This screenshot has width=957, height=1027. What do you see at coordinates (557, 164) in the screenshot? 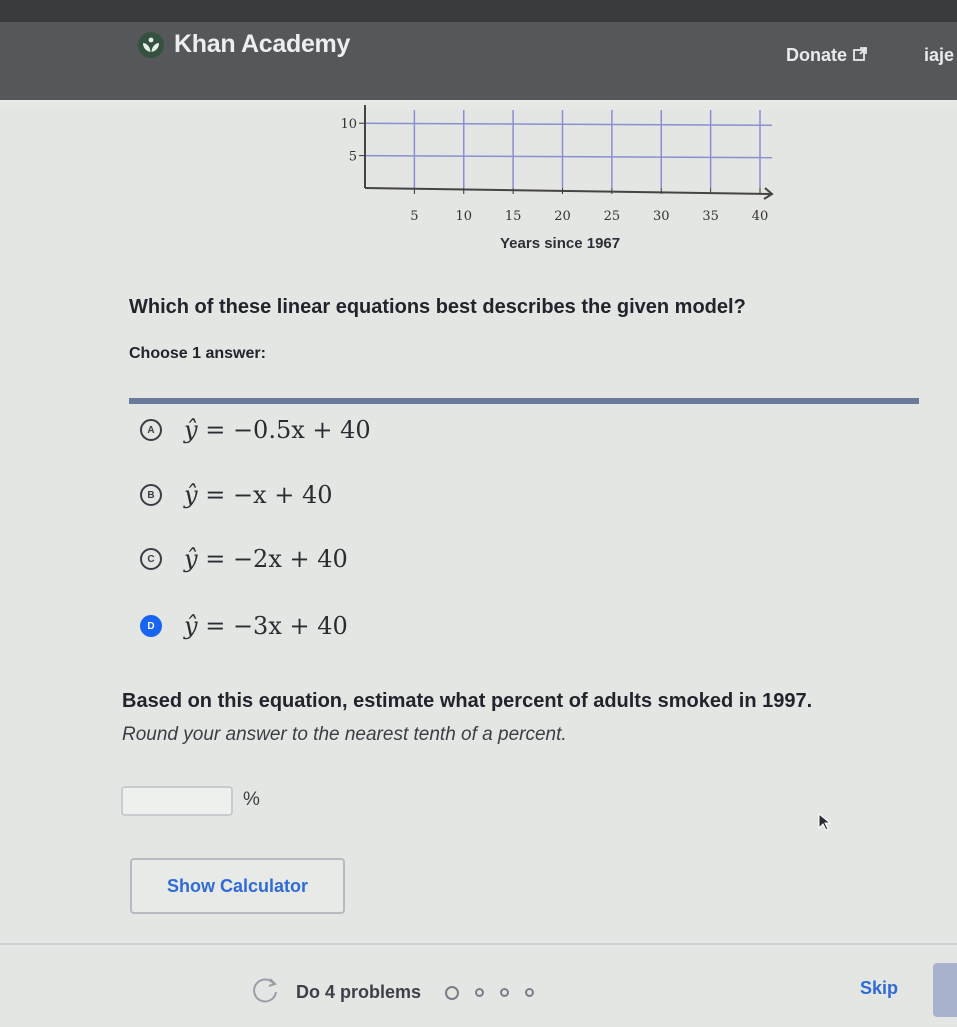
I see `chart: 5 10 15 20 25 30 35 40 5 10` at bounding box center [557, 164].